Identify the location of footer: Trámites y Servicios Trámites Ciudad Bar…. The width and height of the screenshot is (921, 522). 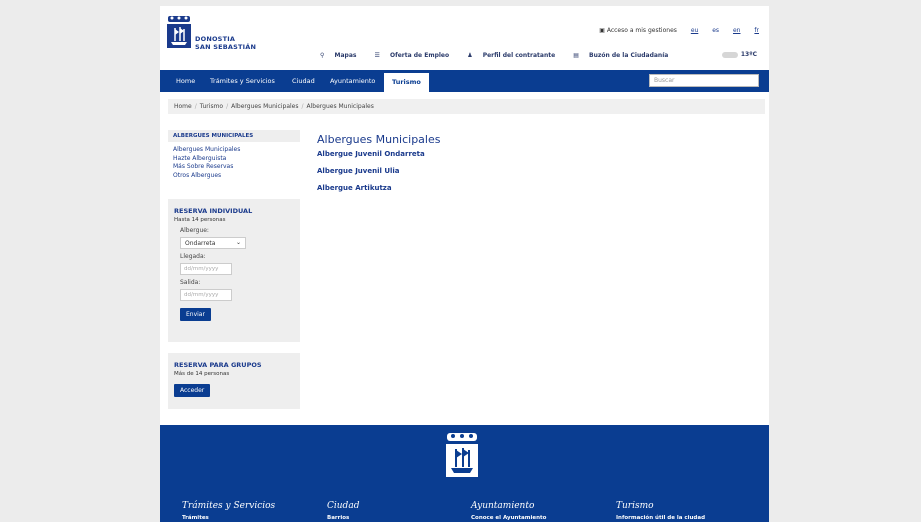
(464, 473).